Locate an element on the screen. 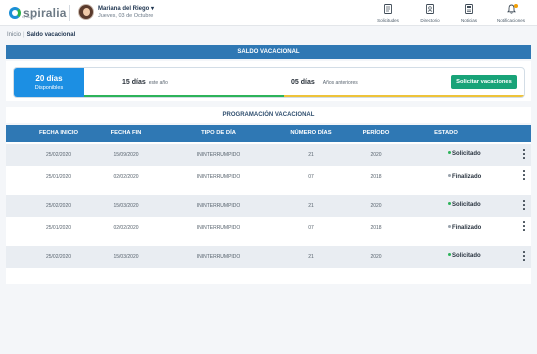  available-days-box: 20 días Disponibles is located at coordinates (49, 82).